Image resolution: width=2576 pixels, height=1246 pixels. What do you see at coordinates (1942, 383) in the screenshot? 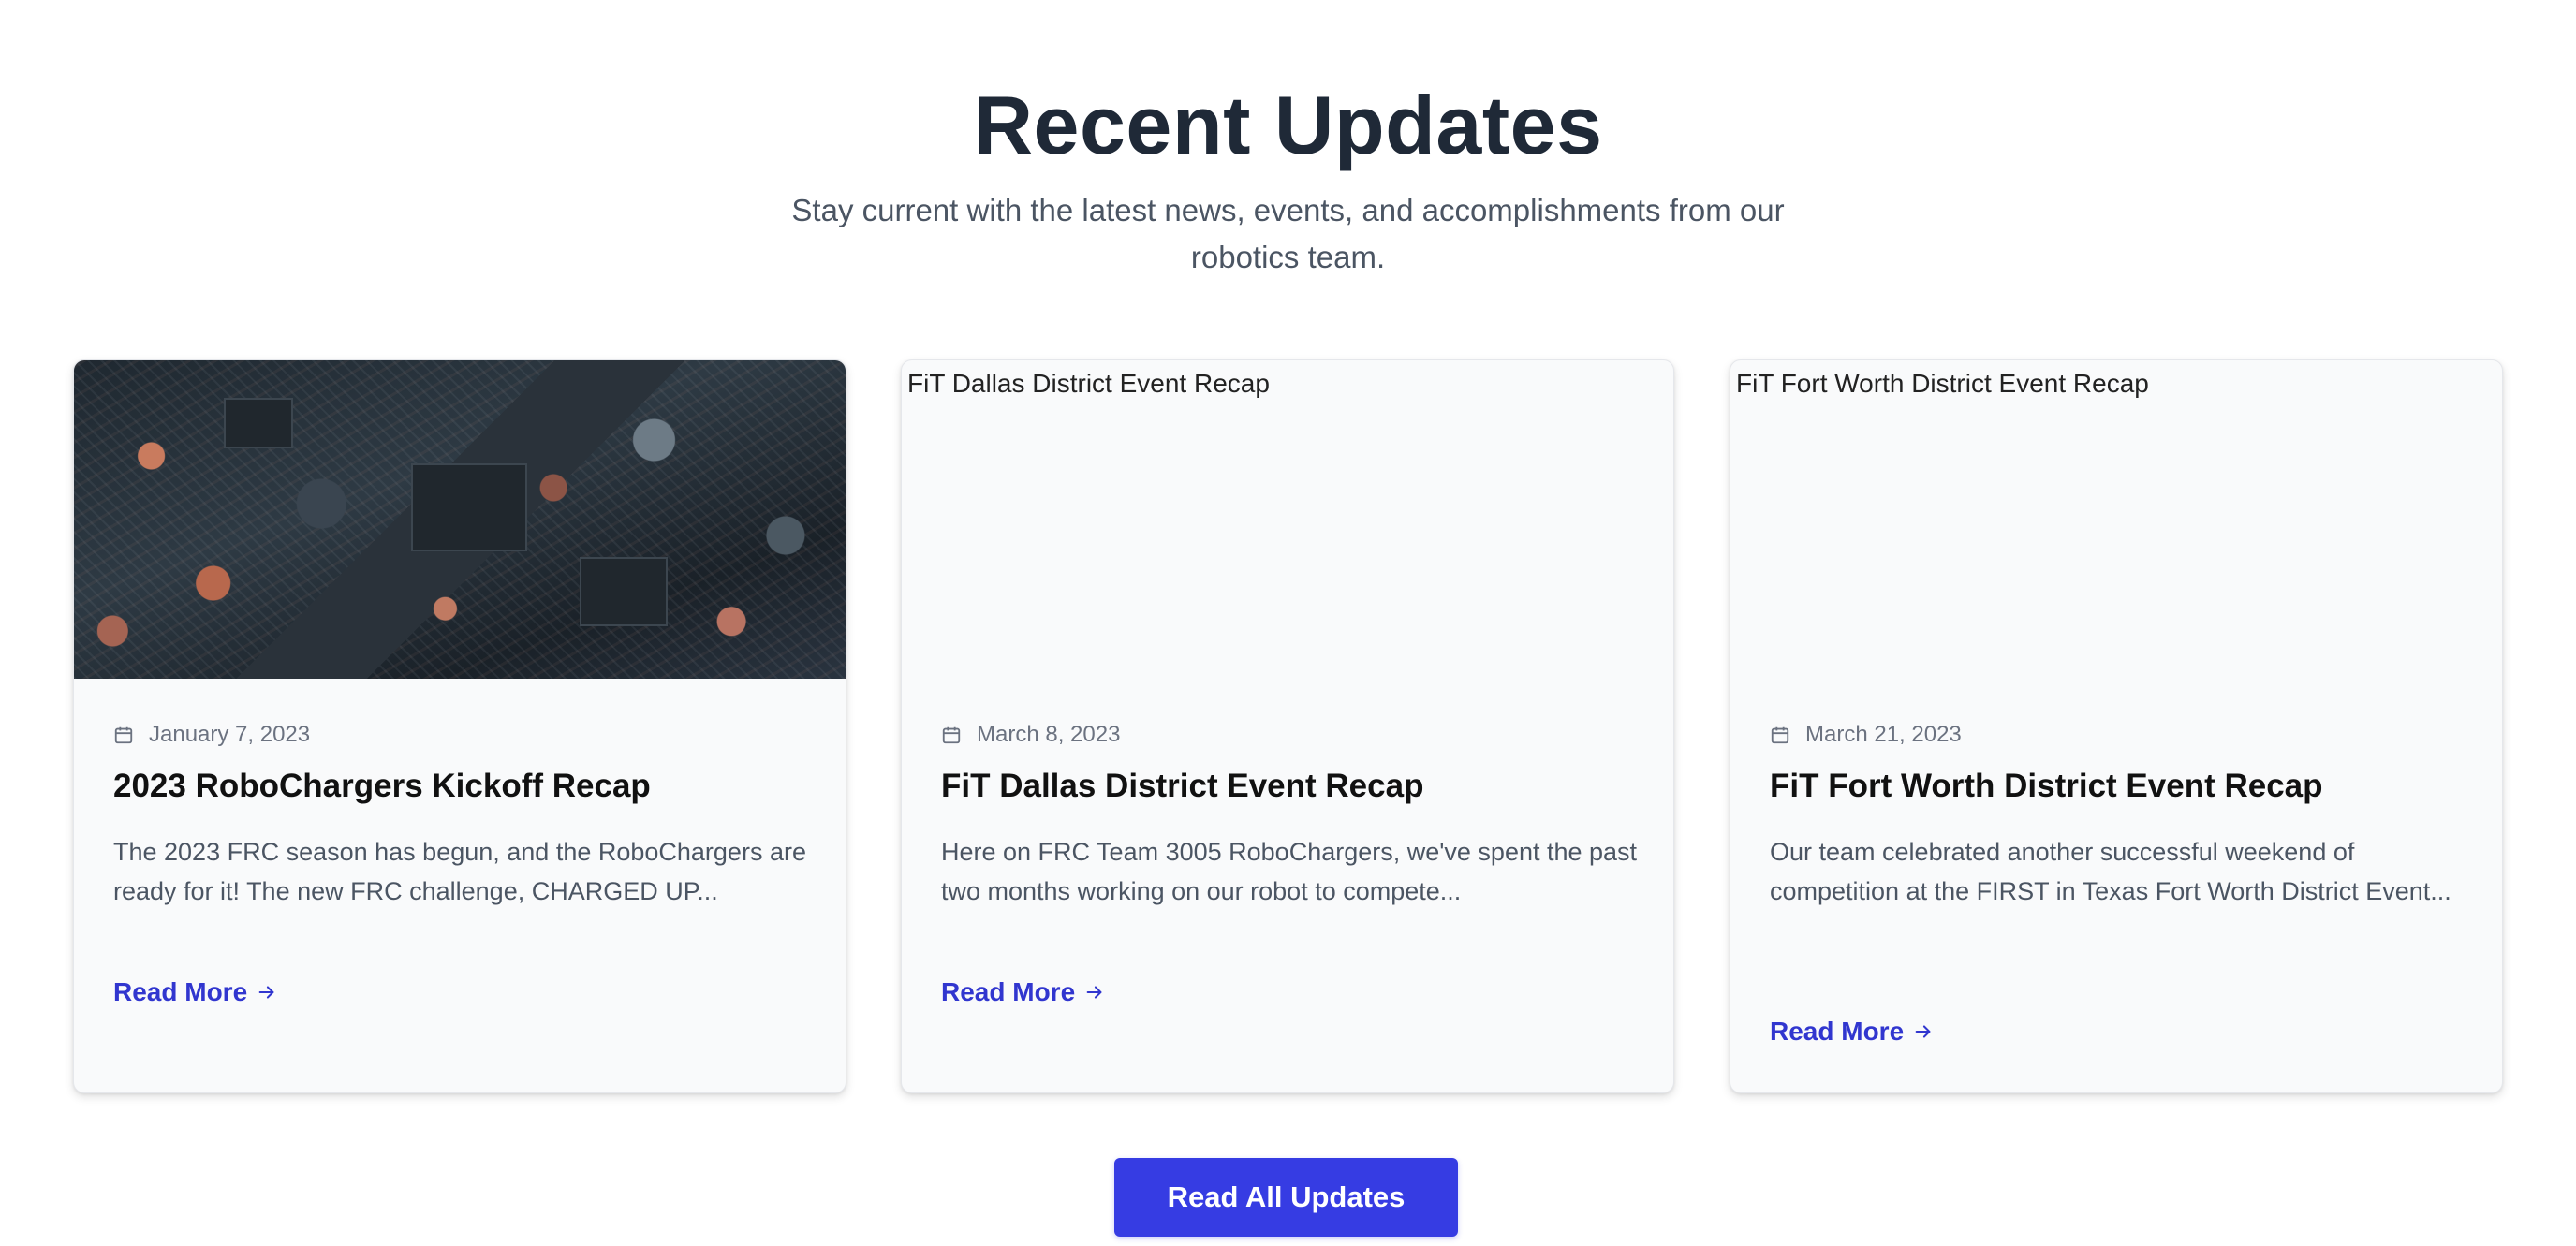
I see `image-alt-text: FiT Fort Worth District Event Recap` at bounding box center [1942, 383].